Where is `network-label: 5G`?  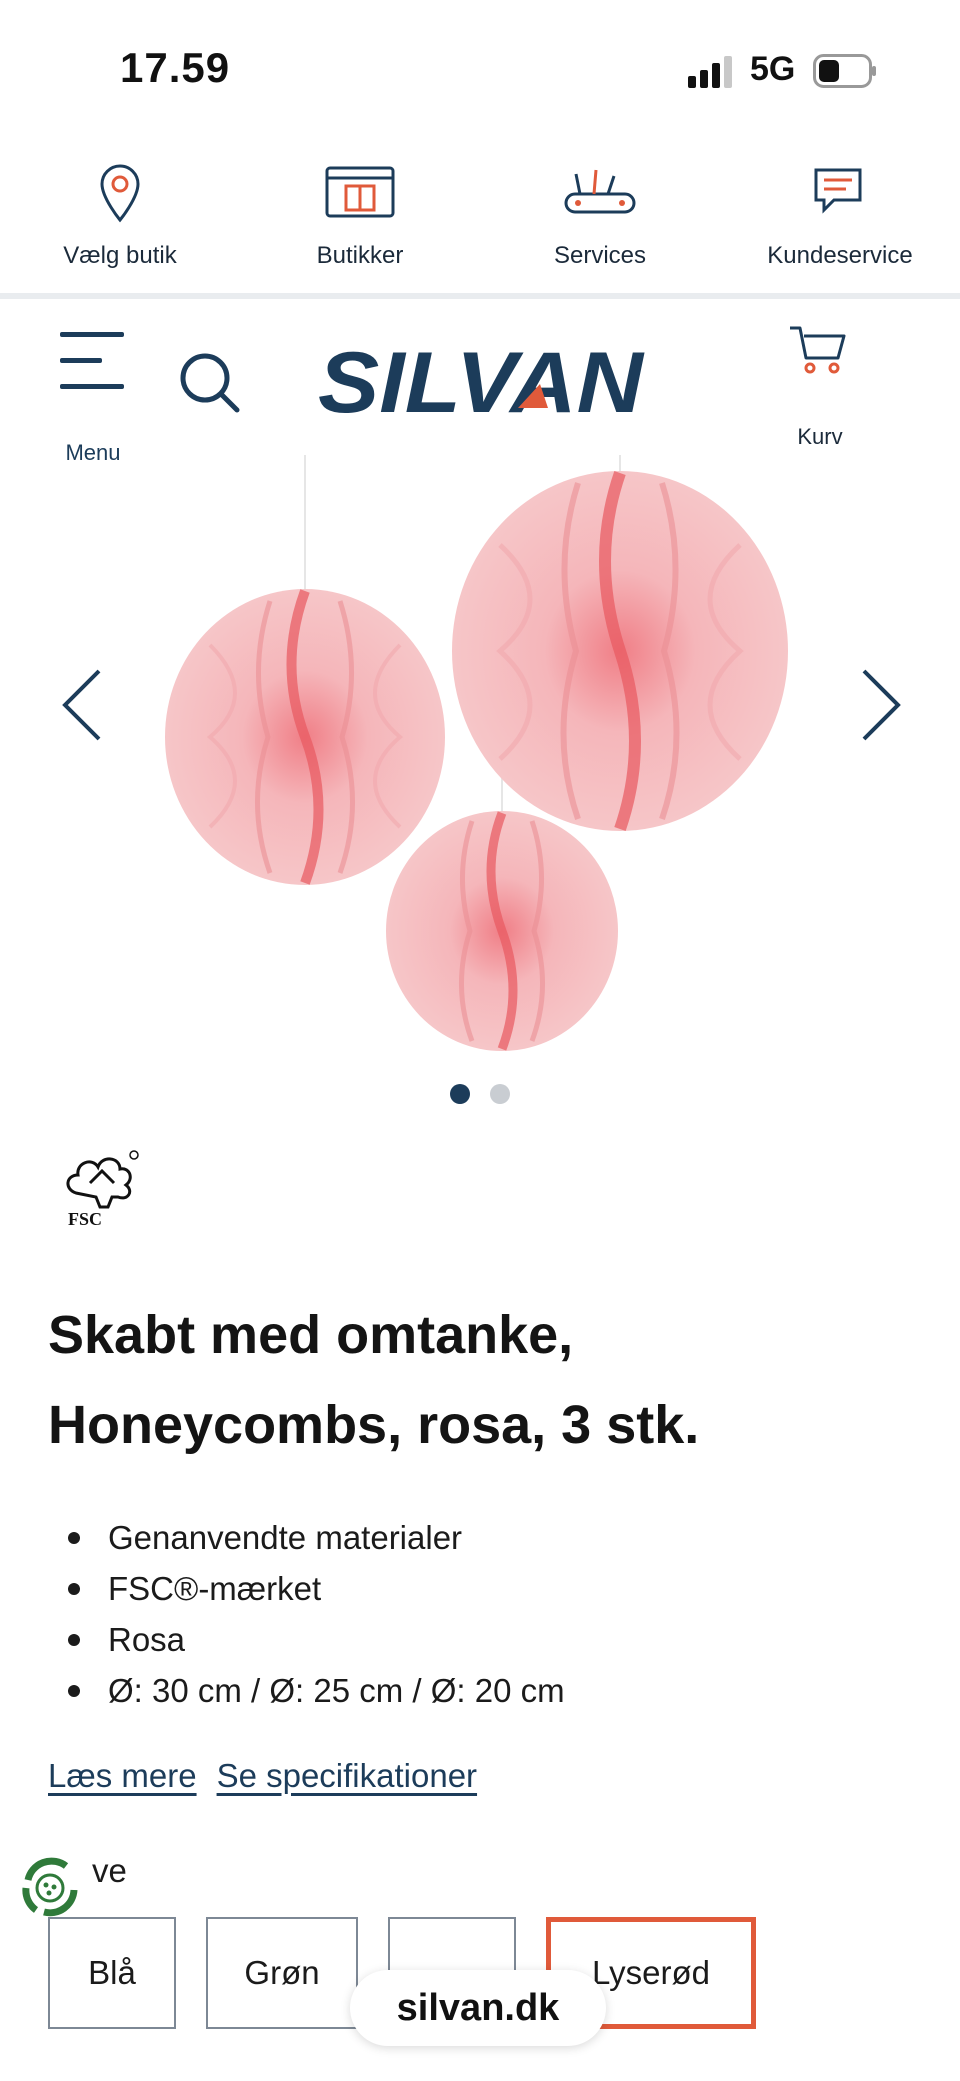 network-label: 5G is located at coordinates (773, 69).